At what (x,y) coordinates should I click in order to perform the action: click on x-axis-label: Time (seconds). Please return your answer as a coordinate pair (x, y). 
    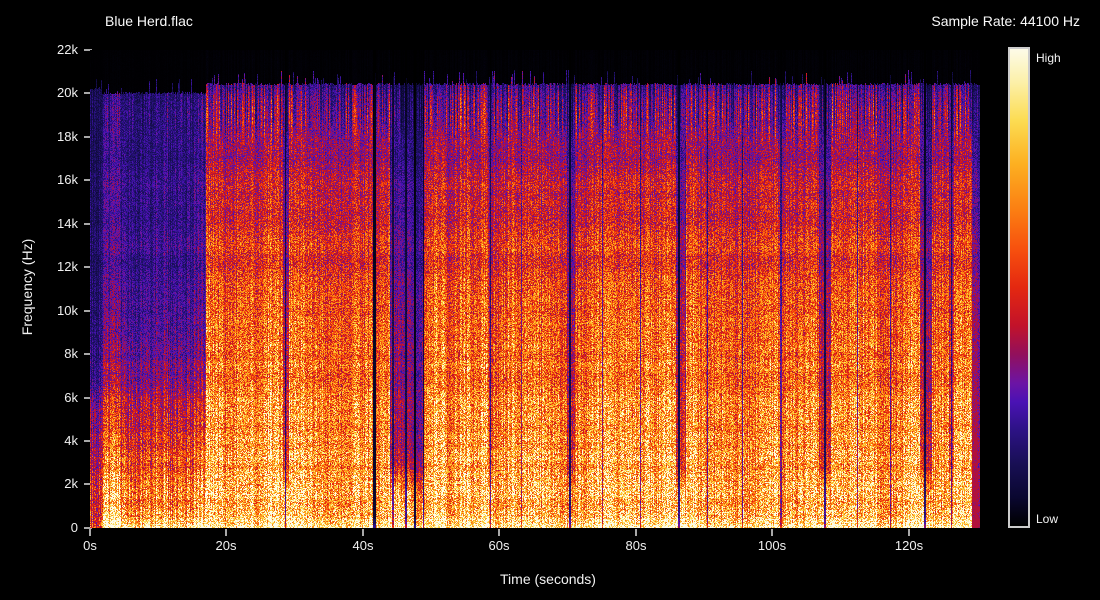
    Looking at the image, I should click on (548, 579).